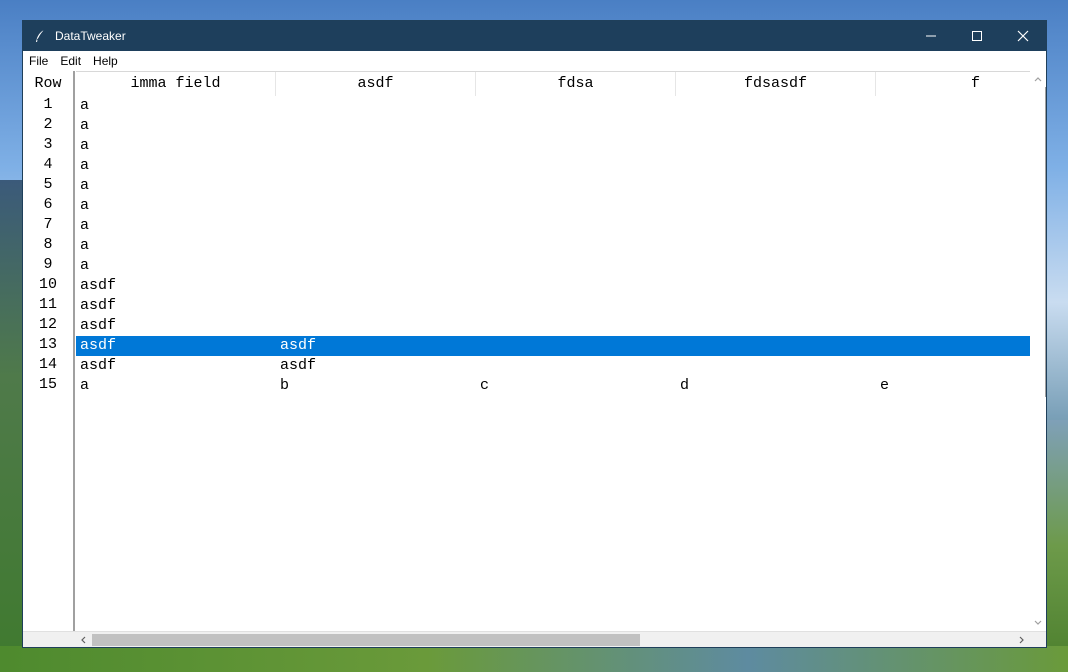 Image resolution: width=1068 pixels, height=672 pixels. What do you see at coordinates (977, 36) in the screenshot?
I see `maximize-button` at bounding box center [977, 36].